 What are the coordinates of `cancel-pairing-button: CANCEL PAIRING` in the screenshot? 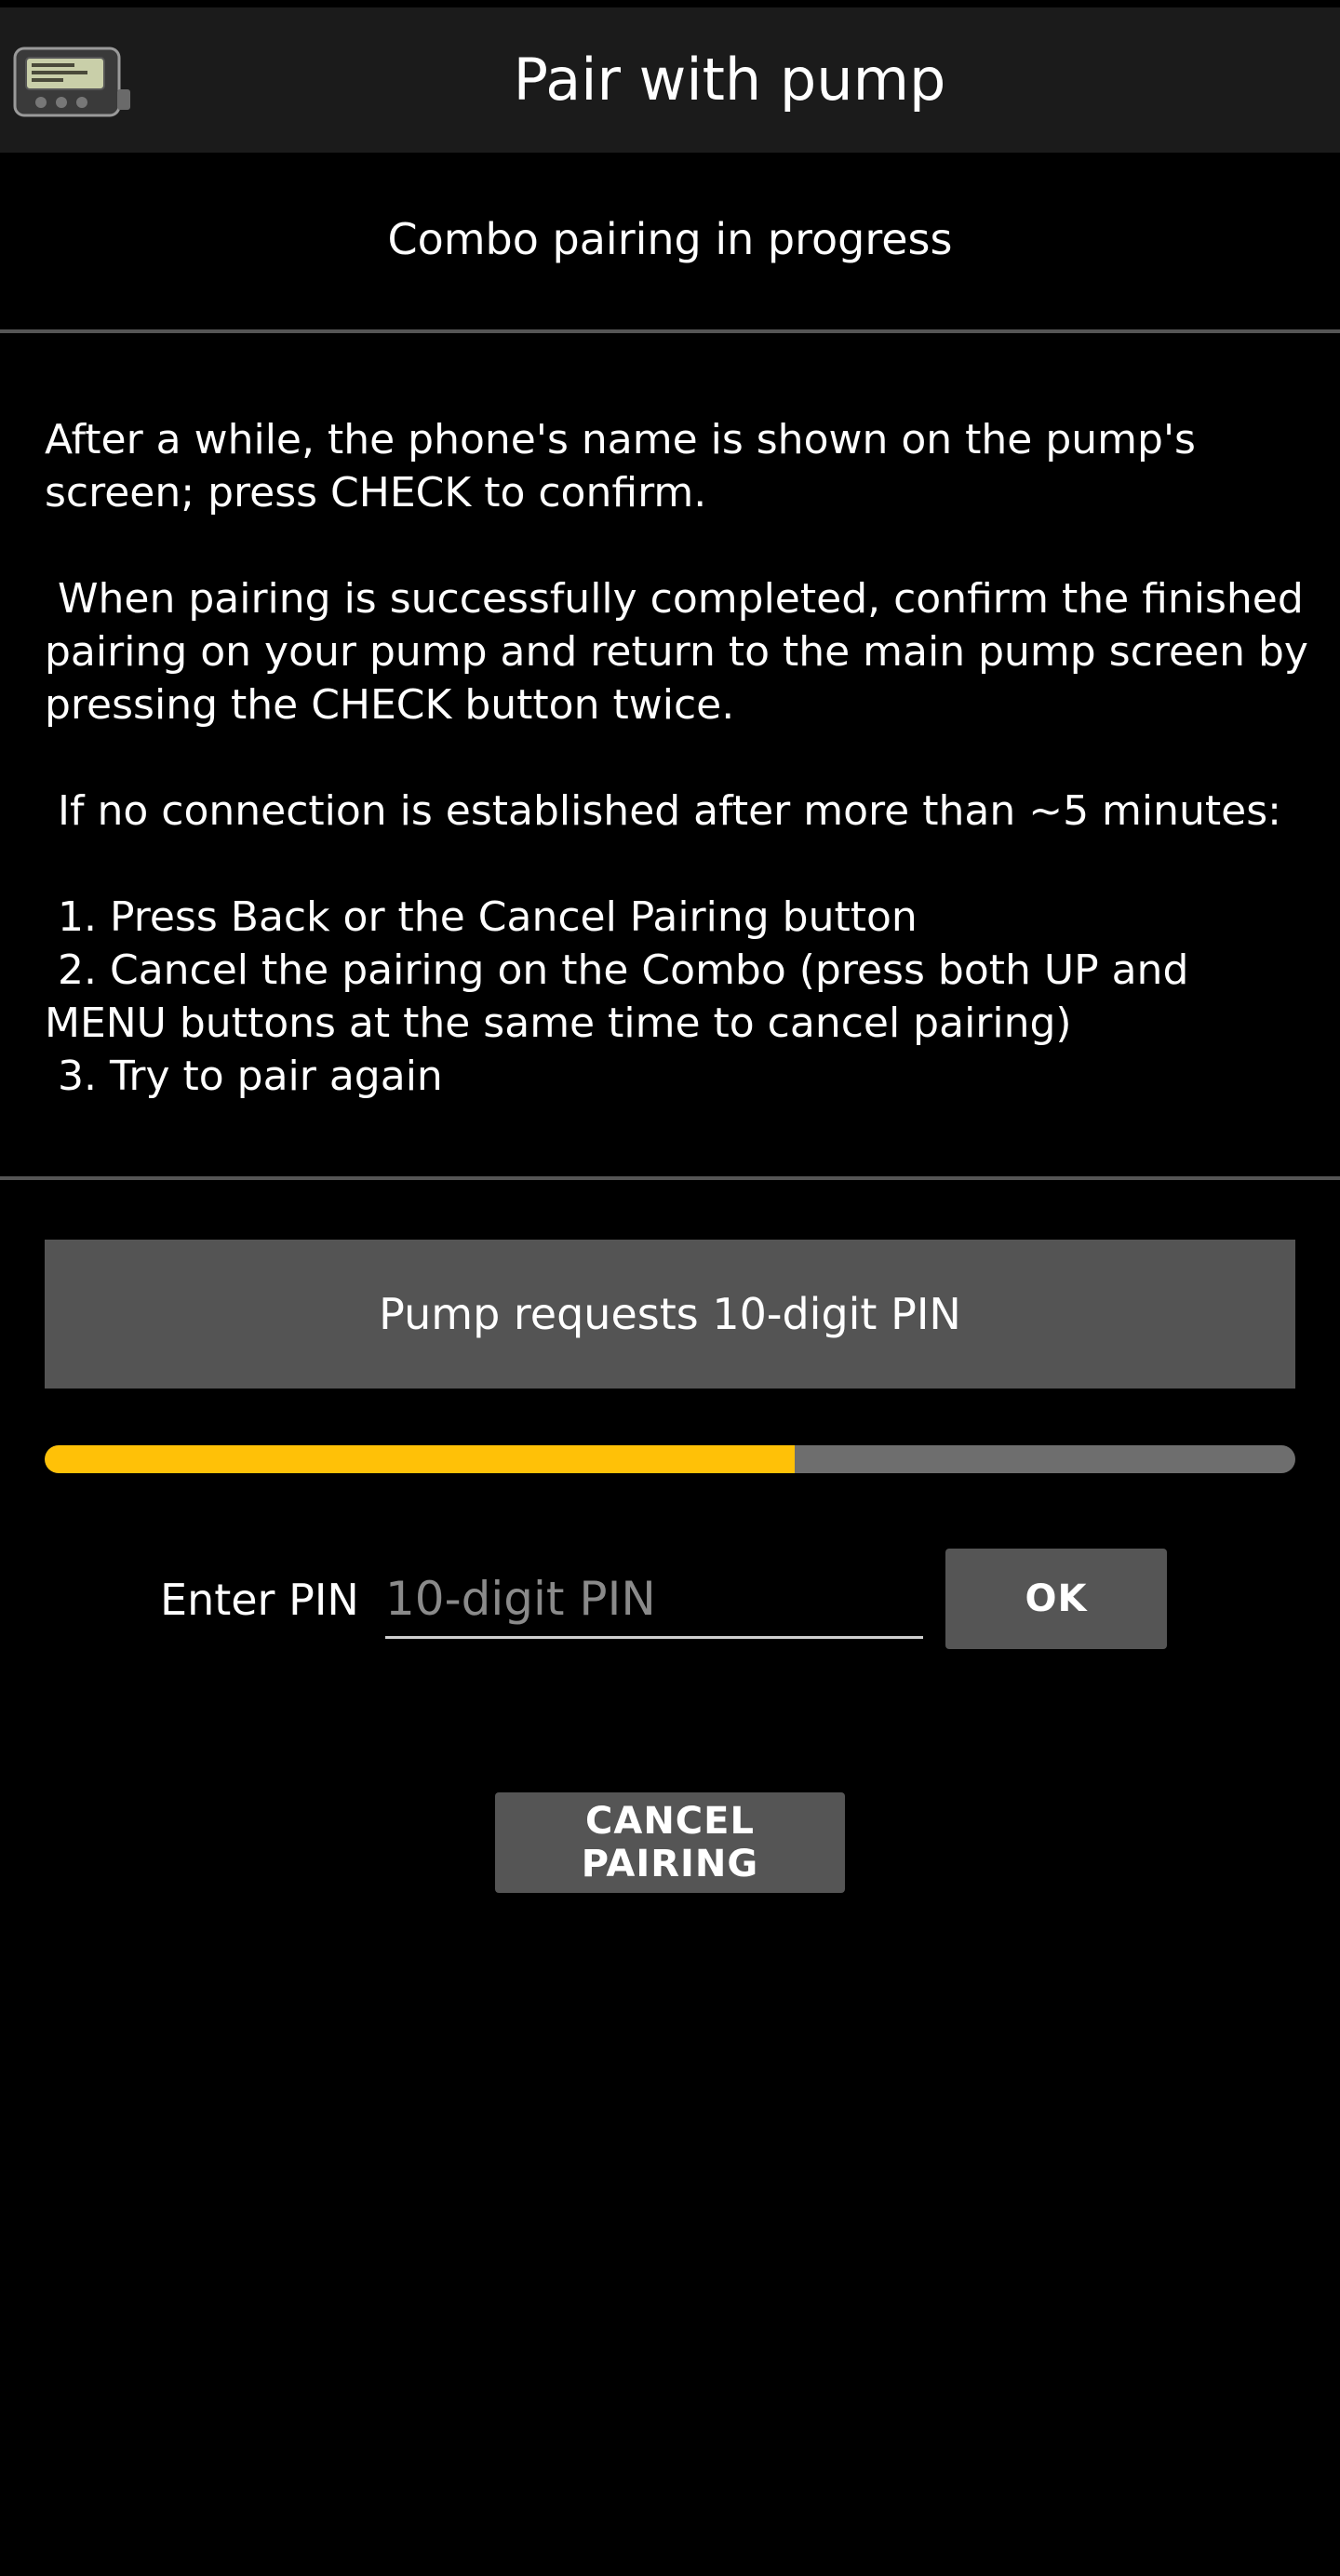 It's located at (670, 1842).